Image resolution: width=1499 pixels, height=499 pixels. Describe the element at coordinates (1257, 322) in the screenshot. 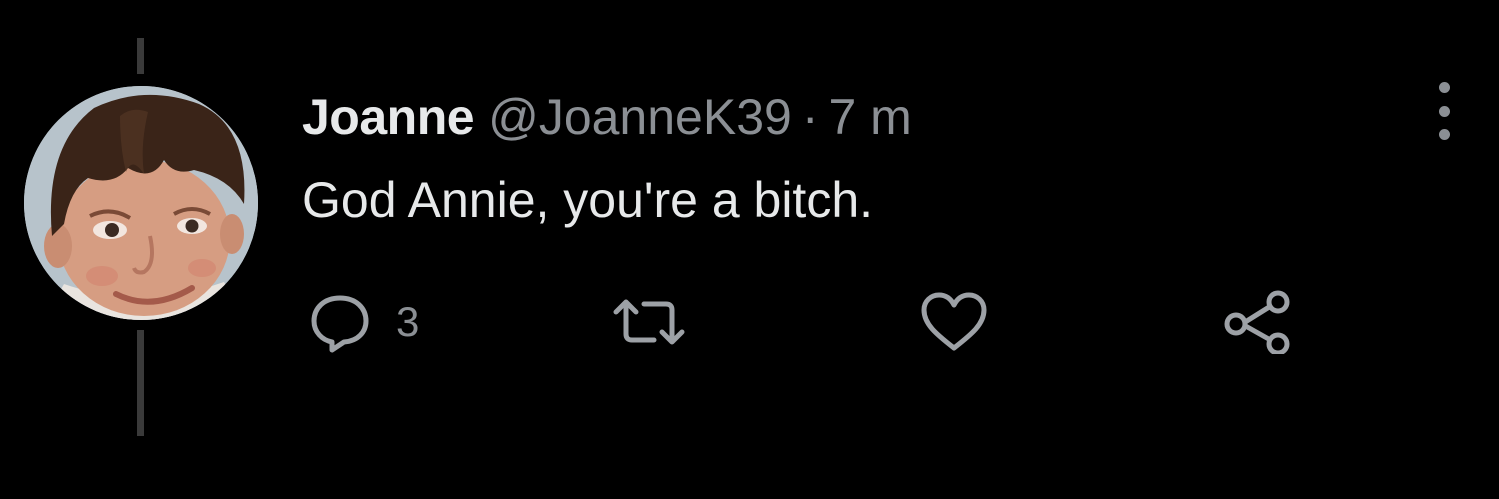

I see `share-icon` at that location.